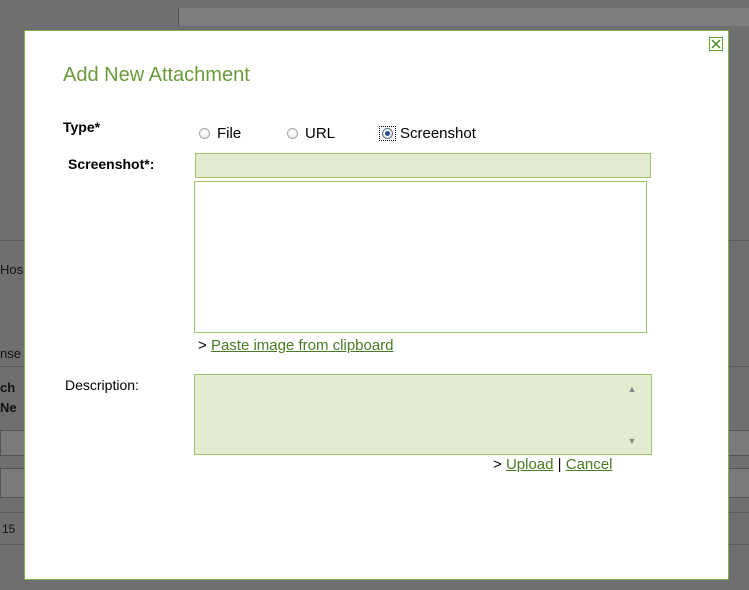 The width and height of the screenshot is (749, 590). What do you see at coordinates (530, 464) in the screenshot?
I see `upload-button: Upload` at bounding box center [530, 464].